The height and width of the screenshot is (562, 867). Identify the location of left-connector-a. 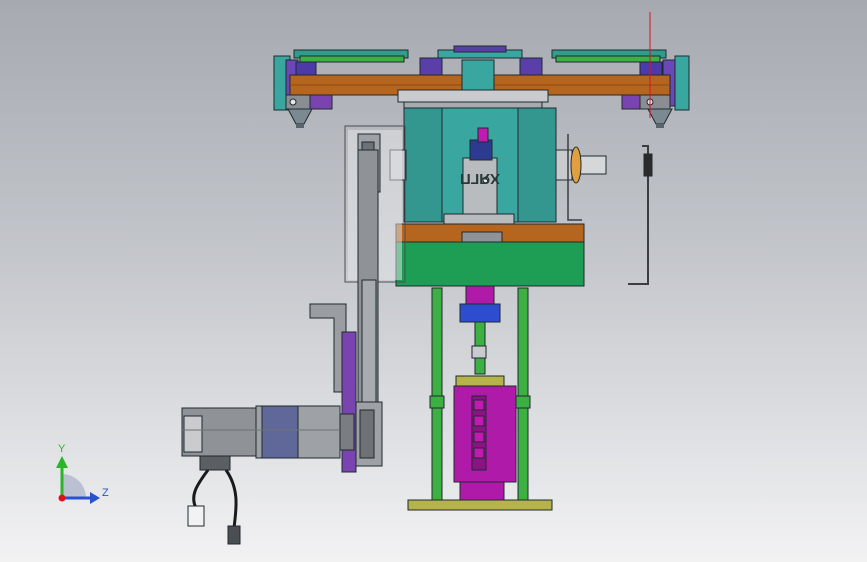
(306, 69).